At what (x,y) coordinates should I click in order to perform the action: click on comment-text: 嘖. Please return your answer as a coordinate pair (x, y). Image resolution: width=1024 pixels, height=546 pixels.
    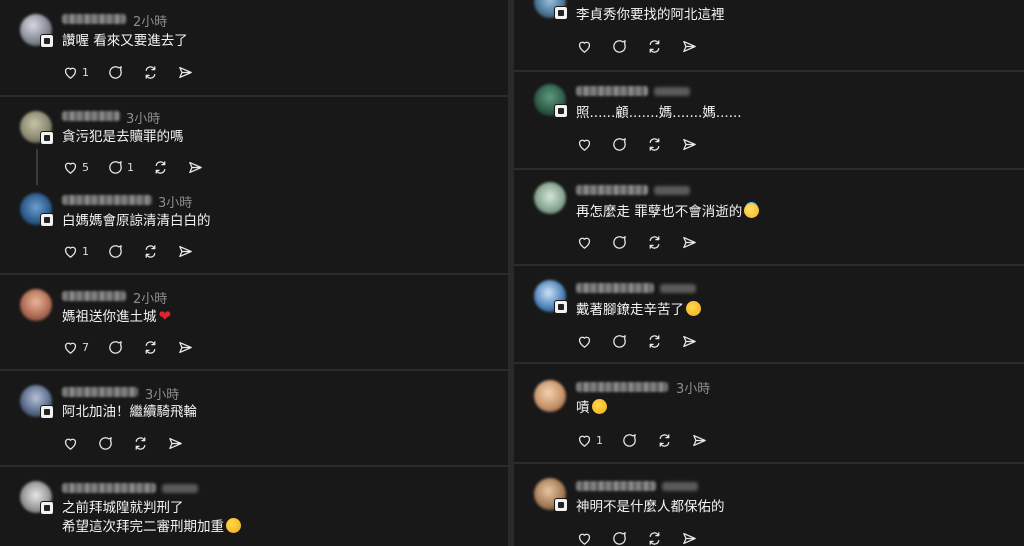
    Looking at the image, I should click on (591, 408).